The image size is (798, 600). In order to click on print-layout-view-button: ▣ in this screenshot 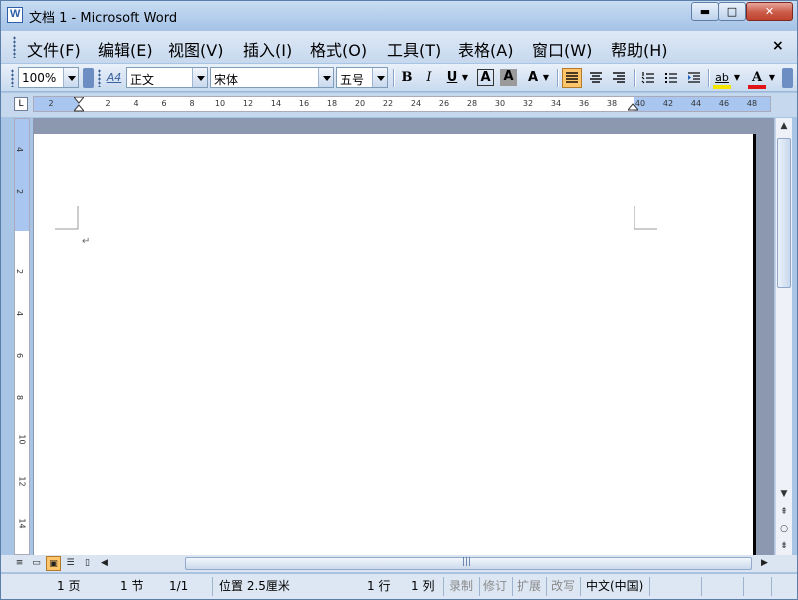, I will do `click(53, 563)`.